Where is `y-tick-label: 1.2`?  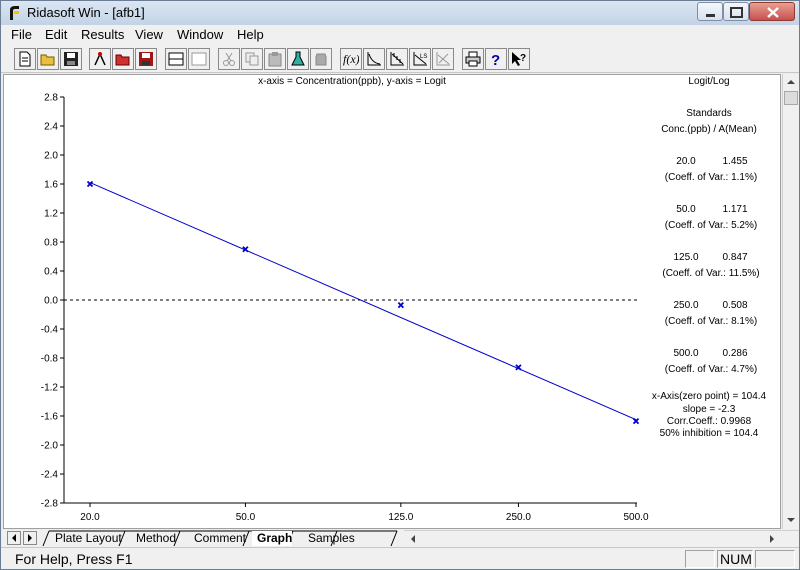
y-tick-label: 1.2 is located at coordinates (51, 214).